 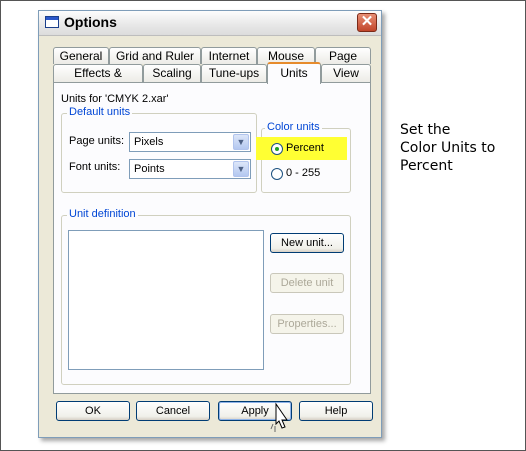 I want to click on delete-unit-button: Delete unit, so click(x=307, y=283).